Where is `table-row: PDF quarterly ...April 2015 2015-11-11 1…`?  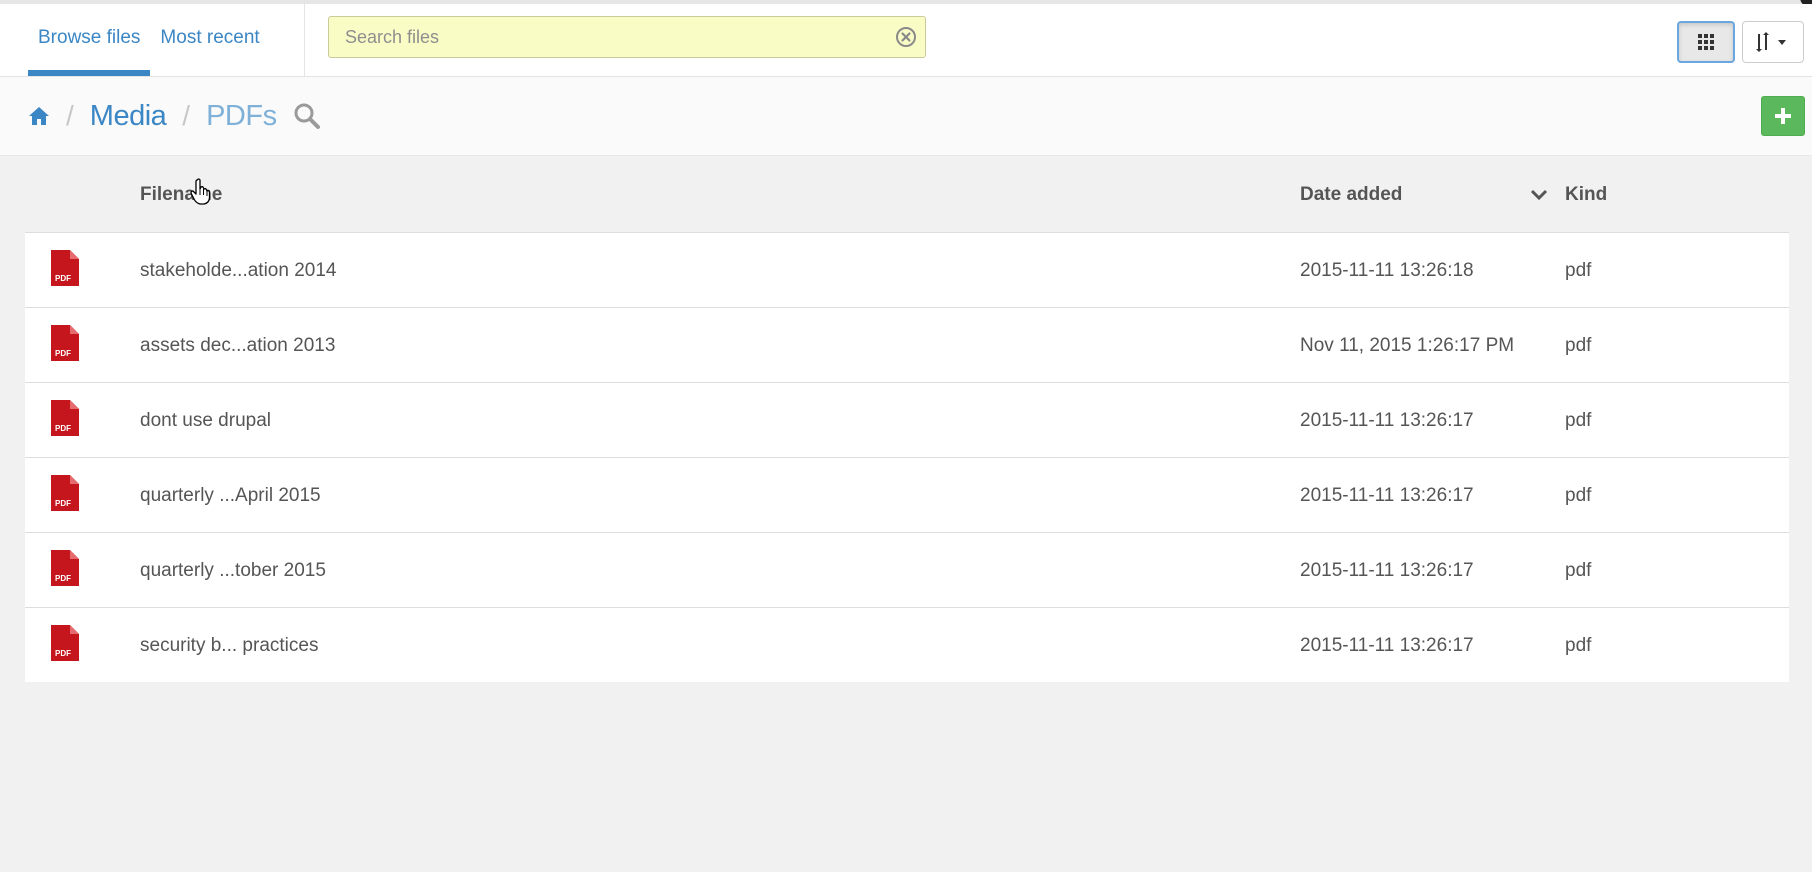
table-row: PDF quarterly ...April 2015 2015-11-11 1… is located at coordinates (907, 494).